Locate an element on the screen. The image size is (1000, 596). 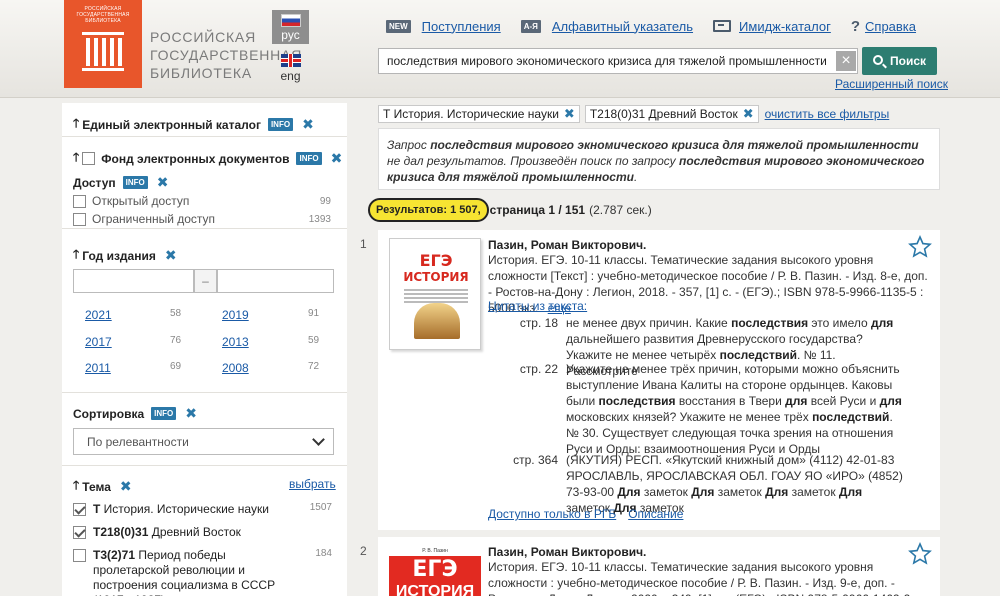
catalog-section: 🡑 Единый электронный каталог INFO ✖ is located at coordinates (204, 120).